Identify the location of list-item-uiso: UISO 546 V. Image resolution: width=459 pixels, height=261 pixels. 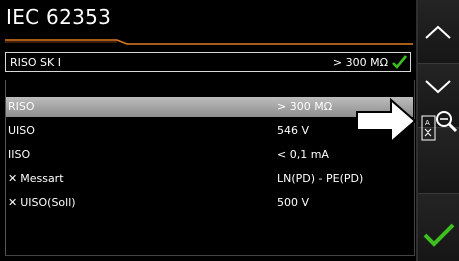
(209, 131).